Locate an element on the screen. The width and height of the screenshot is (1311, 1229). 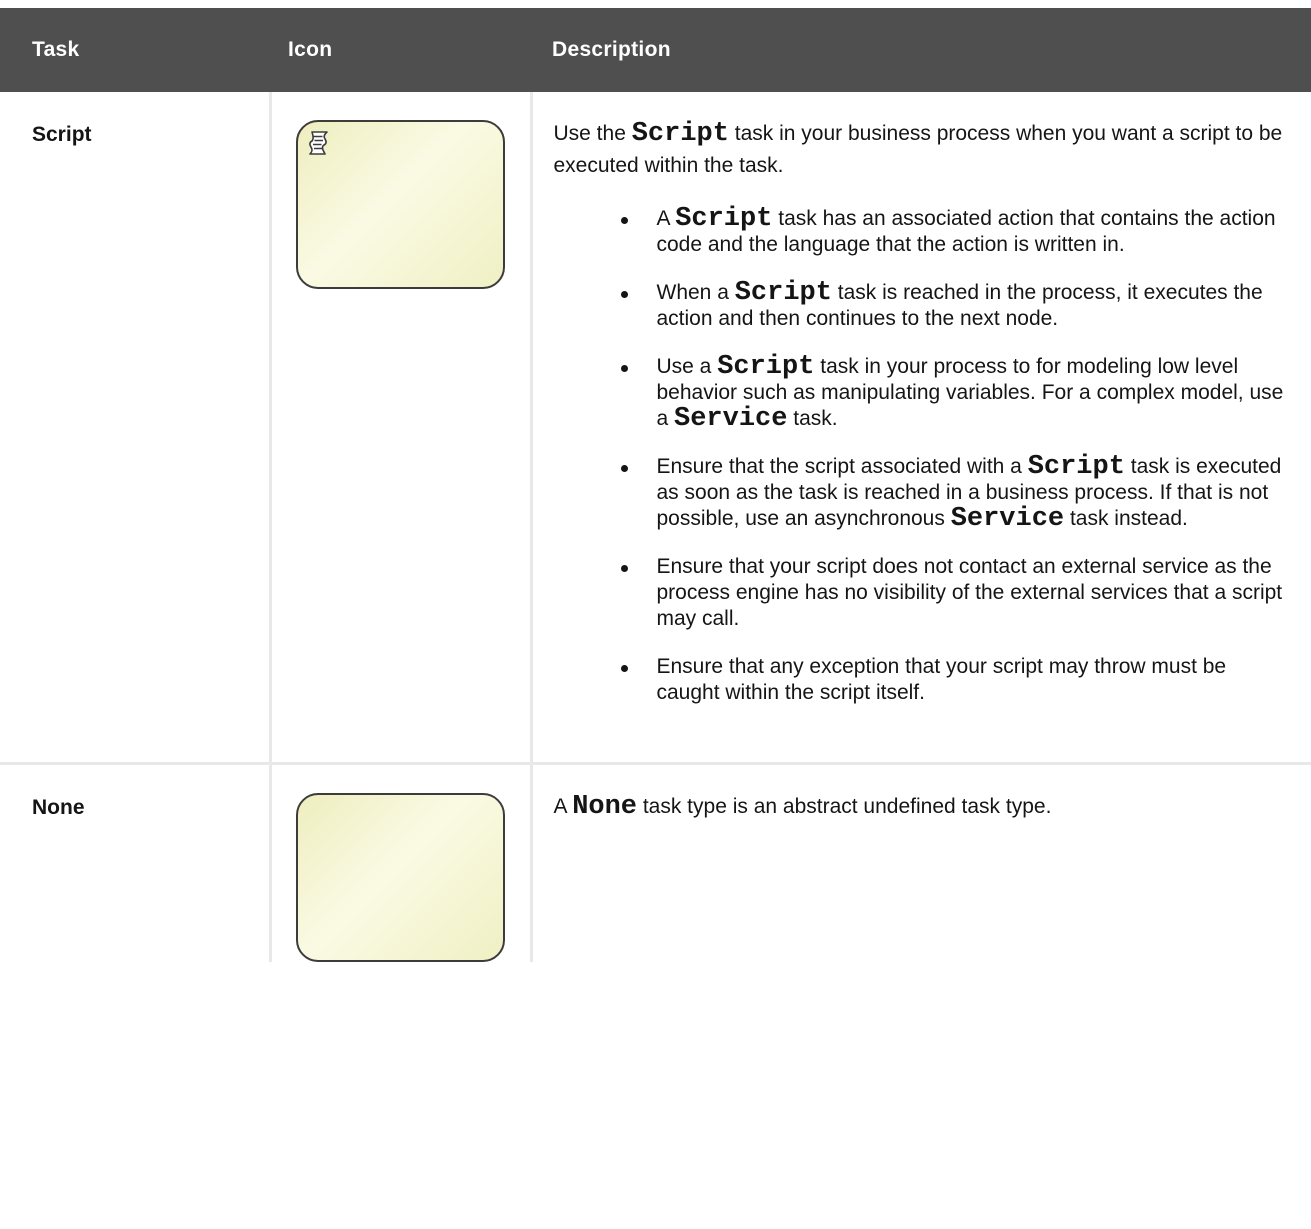
icon-cell-script is located at coordinates (401, 428).